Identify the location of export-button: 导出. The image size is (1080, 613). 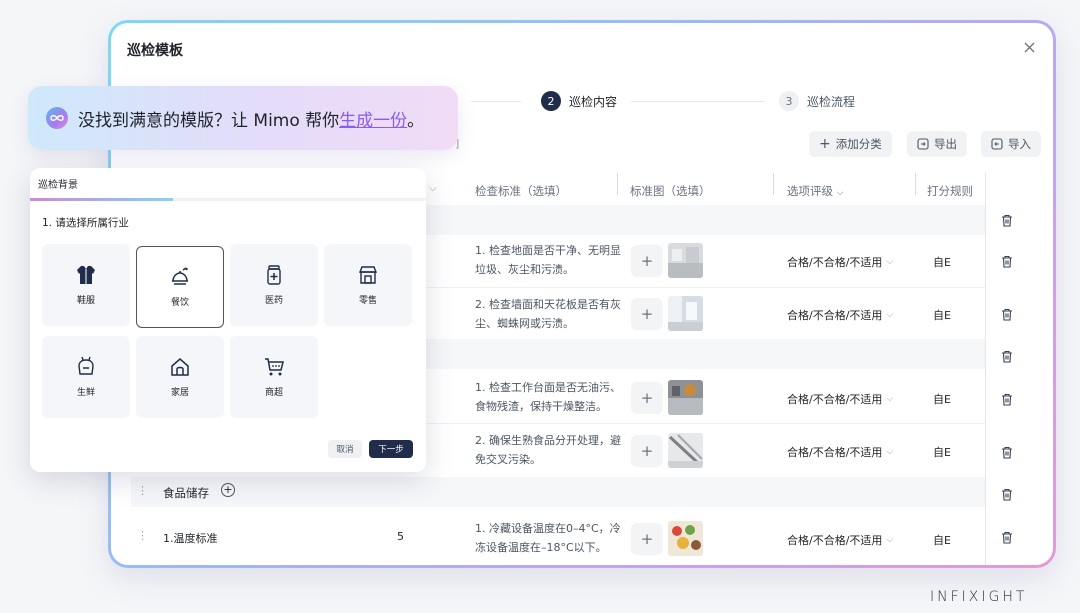
(937, 144).